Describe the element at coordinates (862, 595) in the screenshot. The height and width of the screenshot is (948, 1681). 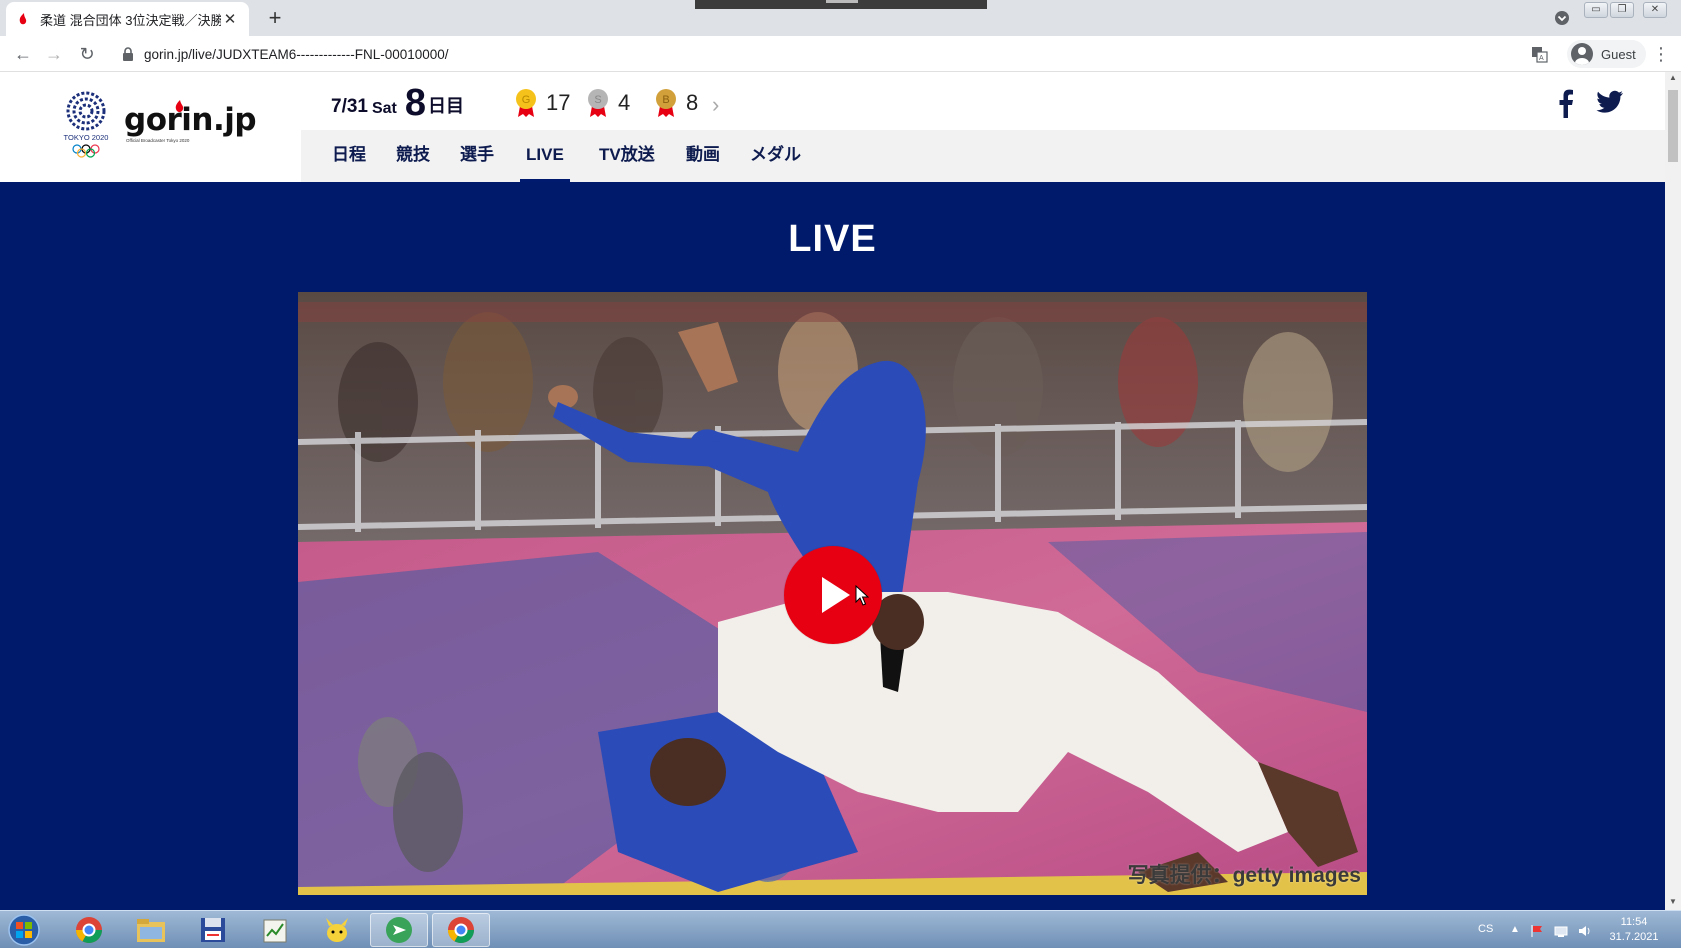
I see `mouse-cursor-icon` at that location.